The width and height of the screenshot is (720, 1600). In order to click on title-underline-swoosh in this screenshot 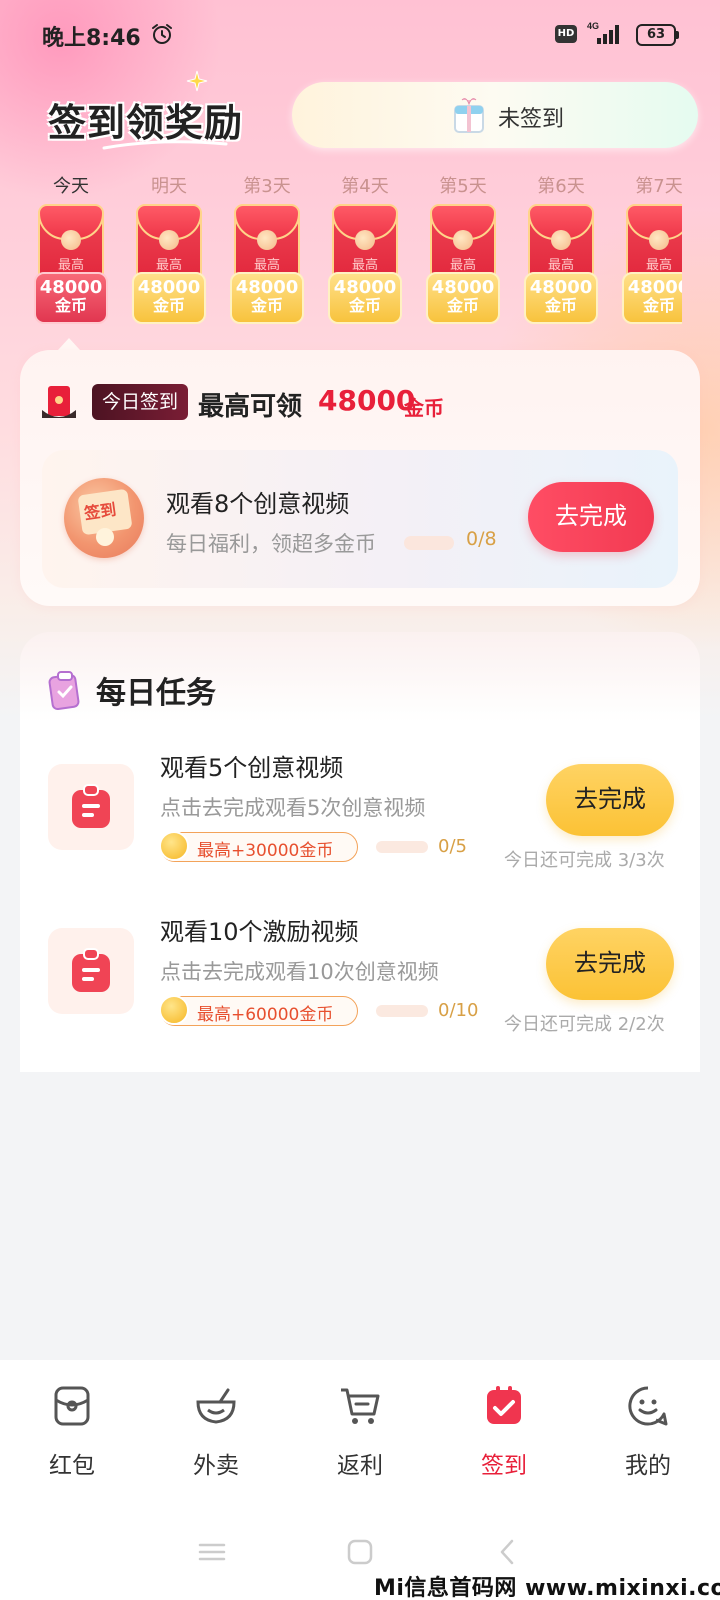, I will do `click(165, 145)`.